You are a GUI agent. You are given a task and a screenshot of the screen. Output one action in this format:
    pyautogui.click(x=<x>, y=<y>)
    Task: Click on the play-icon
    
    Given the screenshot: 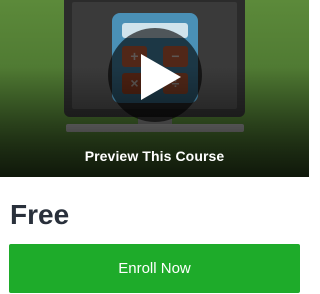 What is the action you would take?
    pyautogui.click(x=161, y=77)
    